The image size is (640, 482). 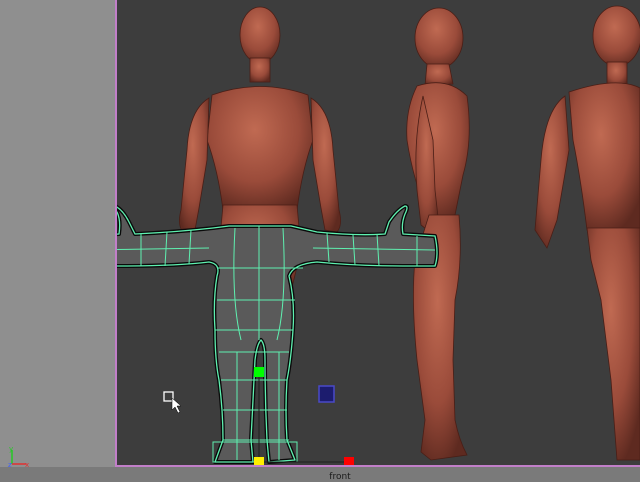 What do you see at coordinates (259, 461) in the screenshot?
I see `yellow-handle` at bounding box center [259, 461].